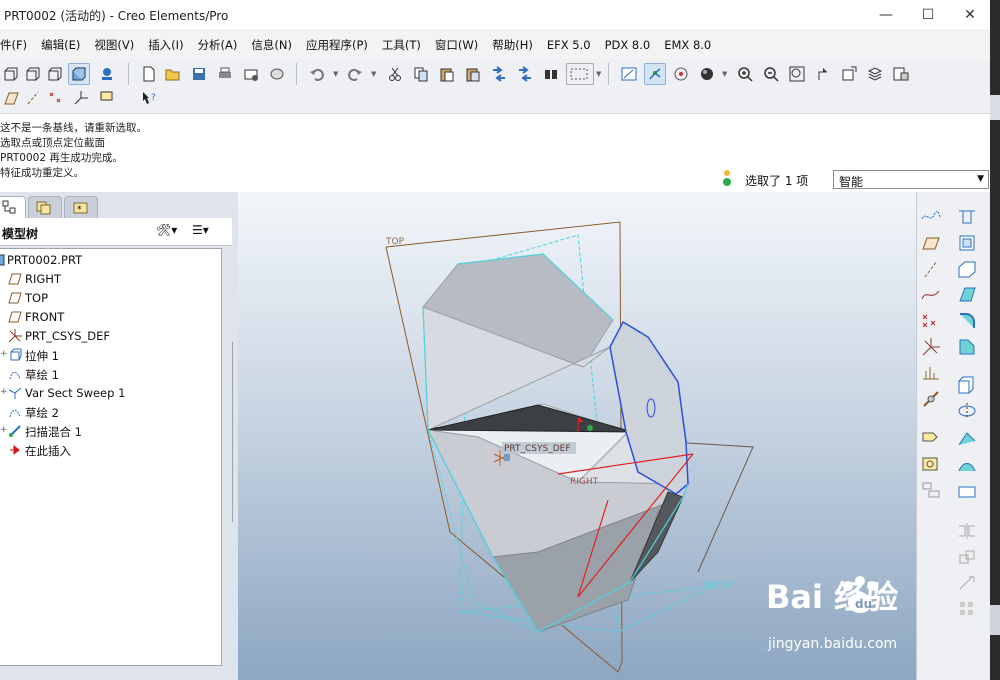  What do you see at coordinates (317, 74) in the screenshot?
I see `undo-icon` at bounding box center [317, 74].